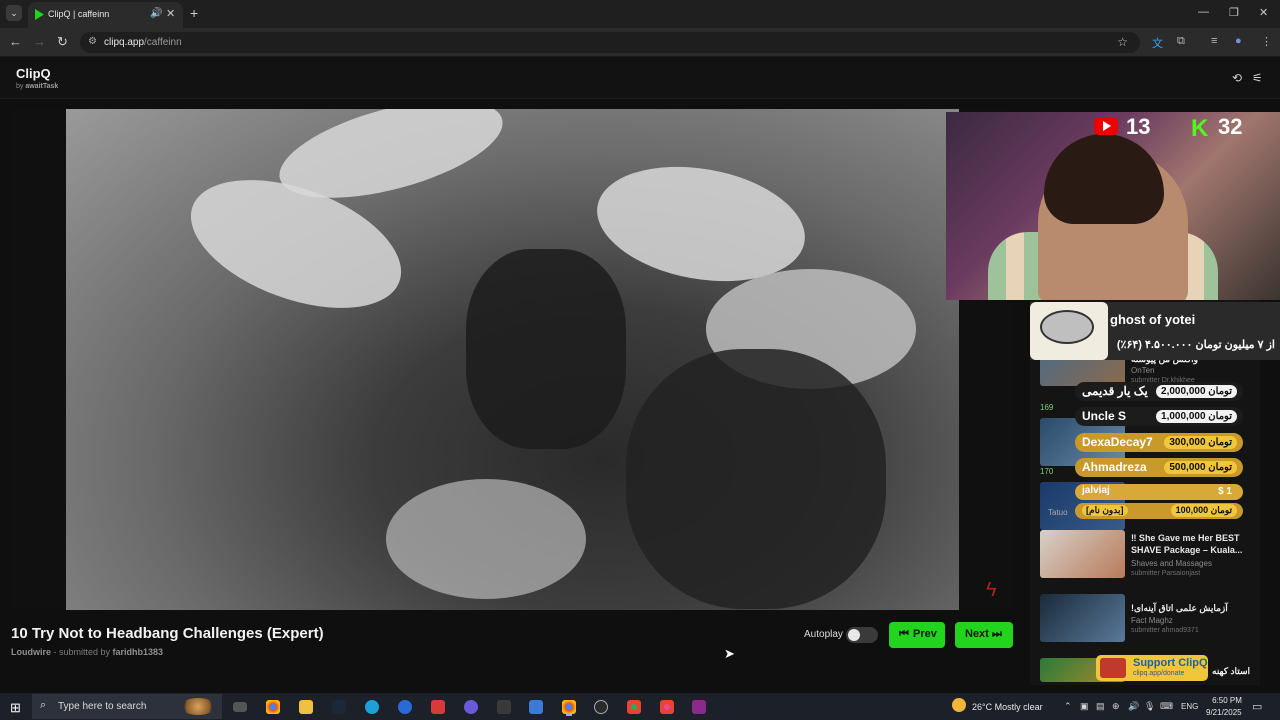 The image size is (1280, 720). What do you see at coordinates (1113, 206) in the screenshot?
I see `webcam-overlay: 13 K 32` at bounding box center [1113, 206].